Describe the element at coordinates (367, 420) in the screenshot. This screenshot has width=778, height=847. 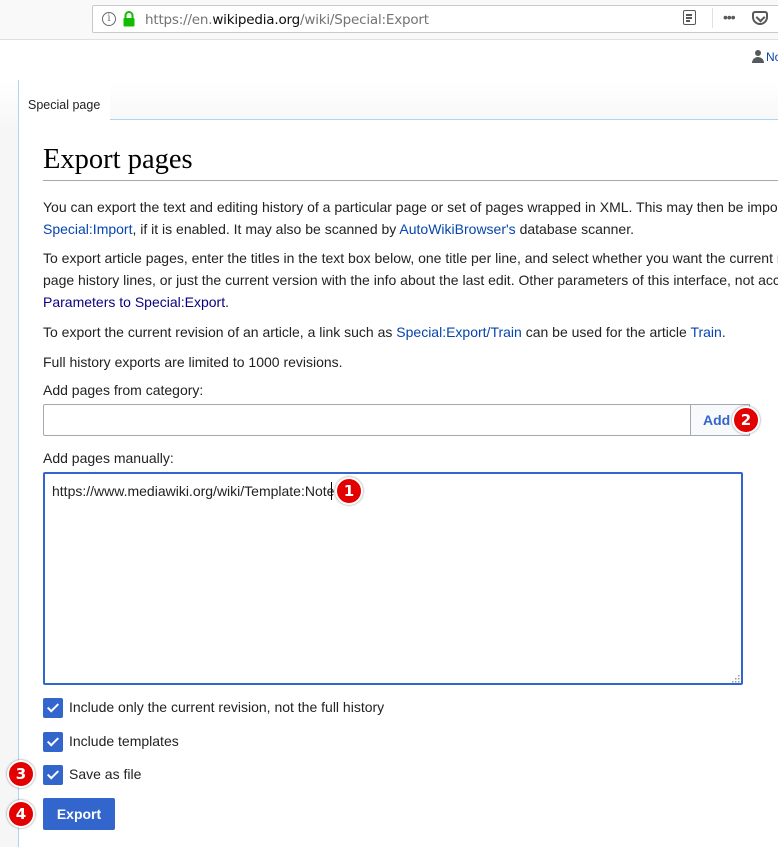
I see `category-input` at that location.